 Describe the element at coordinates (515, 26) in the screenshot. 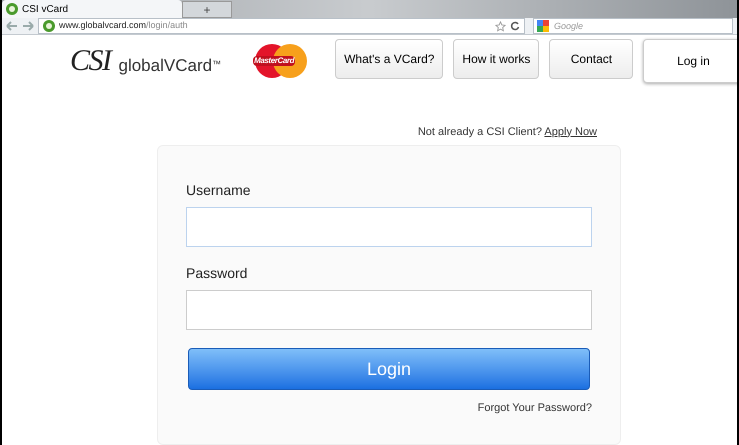

I see `reload-icon` at that location.